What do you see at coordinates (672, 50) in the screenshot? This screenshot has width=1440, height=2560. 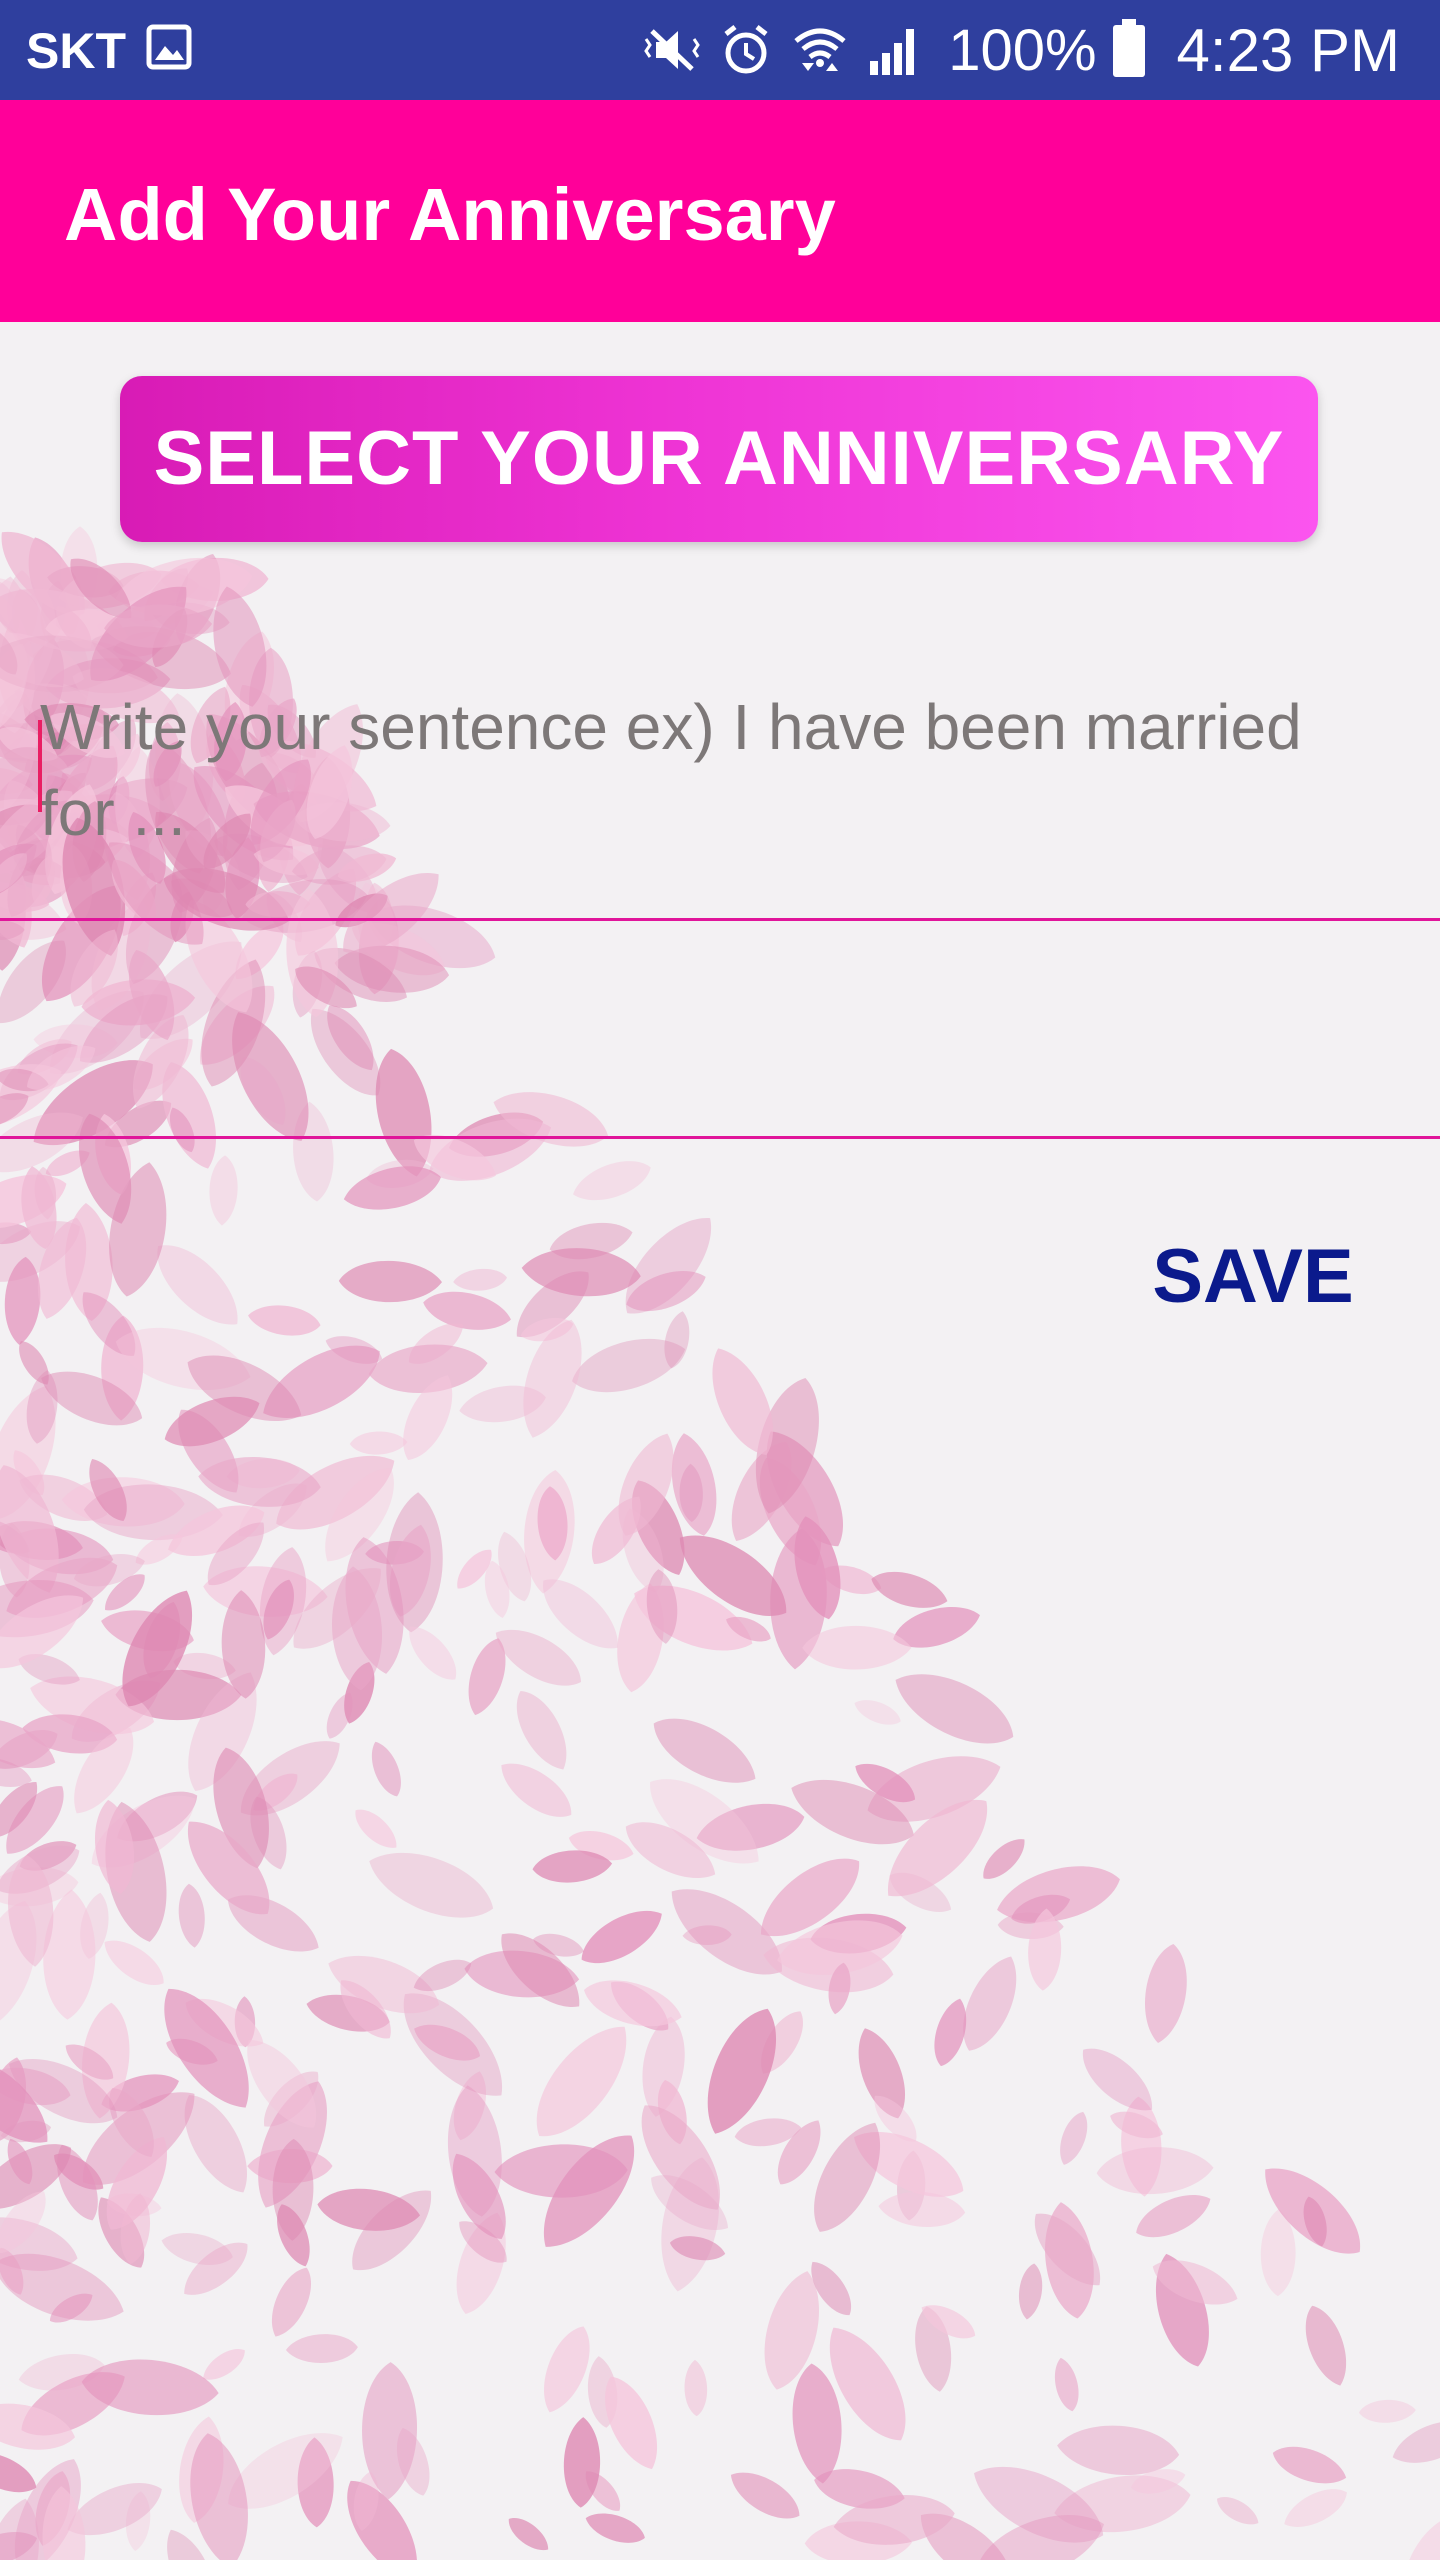 I see `mute-icon` at bounding box center [672, 50].